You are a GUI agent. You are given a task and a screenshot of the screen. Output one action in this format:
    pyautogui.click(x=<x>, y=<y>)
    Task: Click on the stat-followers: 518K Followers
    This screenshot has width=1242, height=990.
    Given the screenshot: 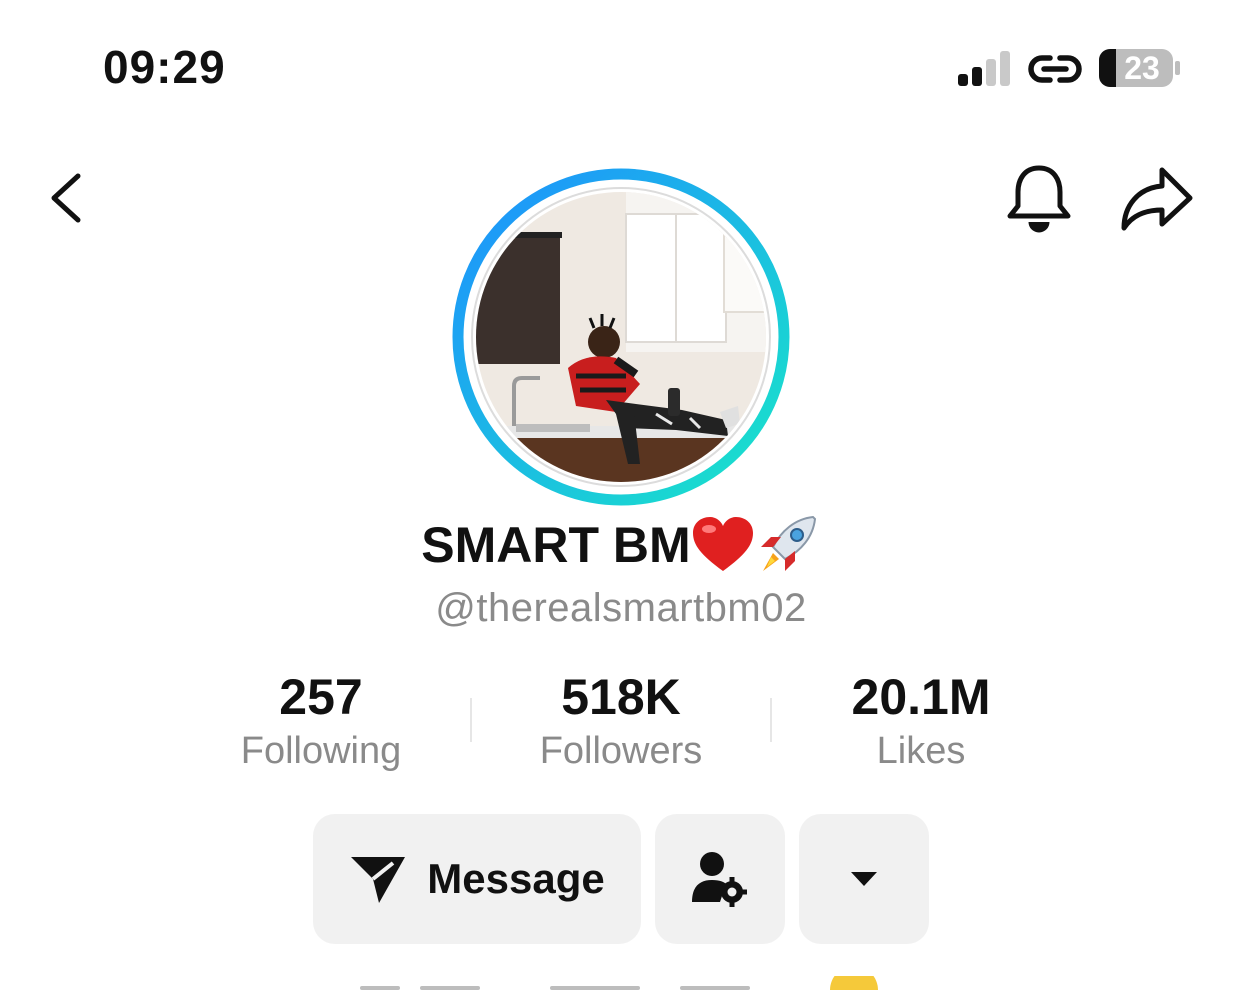 What is the action you would take?
    pyautogui.click(x=621, y=721)
    